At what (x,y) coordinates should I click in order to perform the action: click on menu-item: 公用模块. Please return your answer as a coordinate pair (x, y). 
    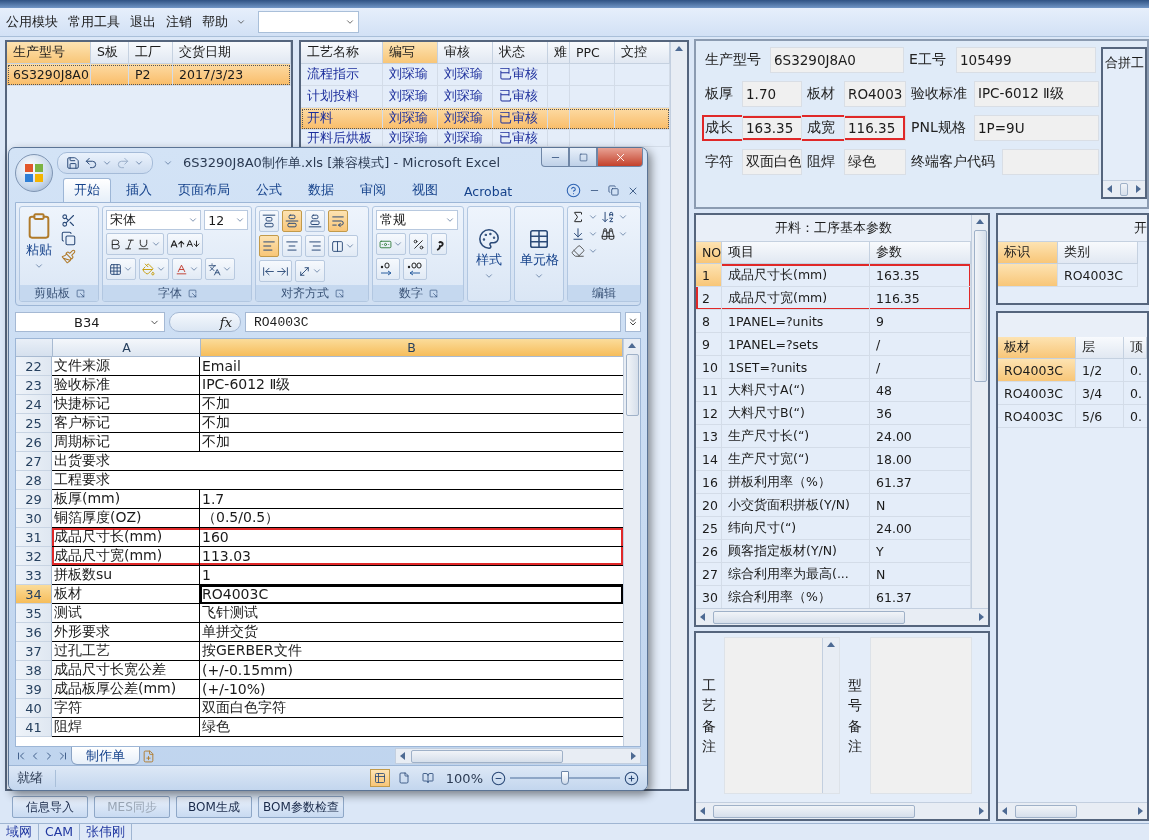
    Looking at the image, I should click on (32, 22).